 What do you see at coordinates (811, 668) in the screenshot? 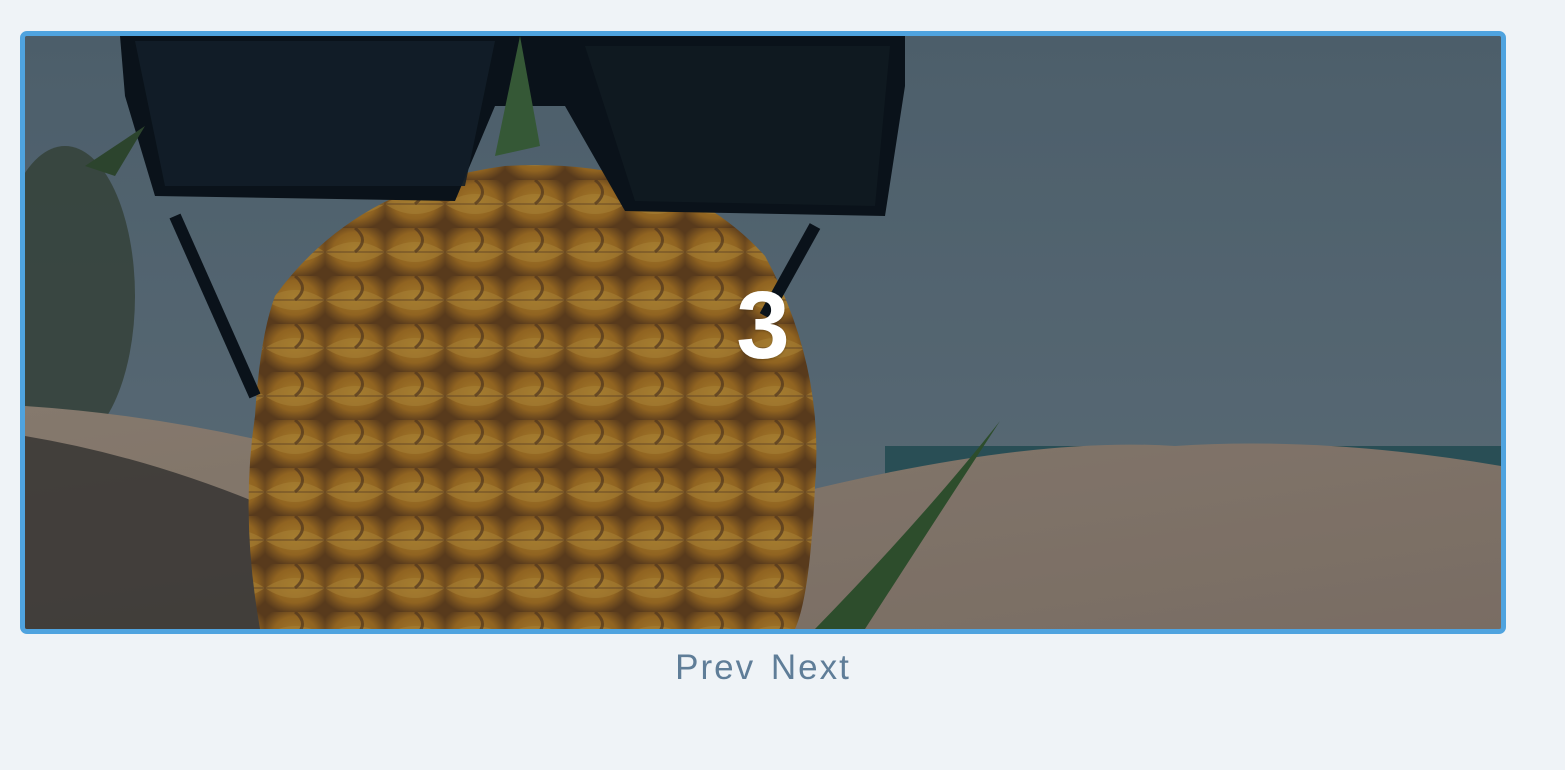
I see `next-button: Next` at bounding box center [811, 668].